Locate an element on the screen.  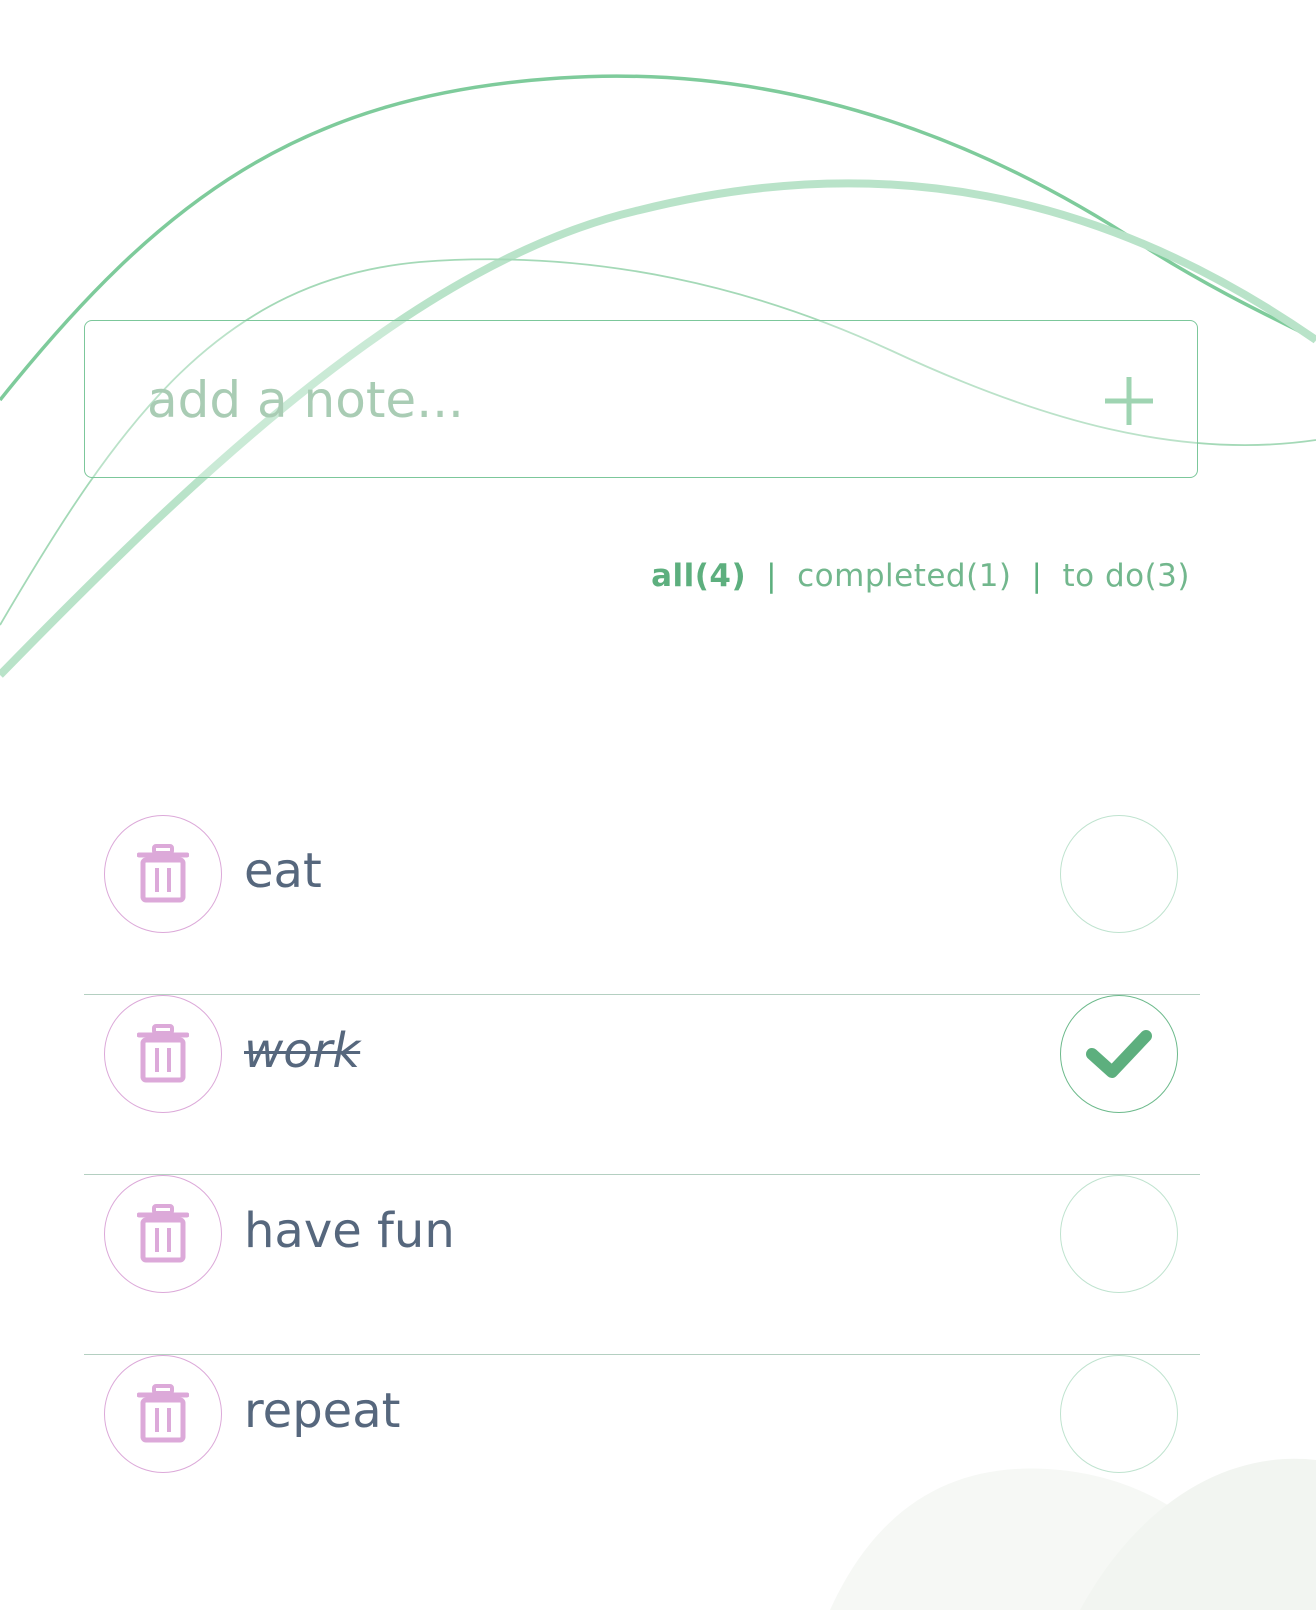
filter-todo: to do(3) is located at coordinates (1126, 576).